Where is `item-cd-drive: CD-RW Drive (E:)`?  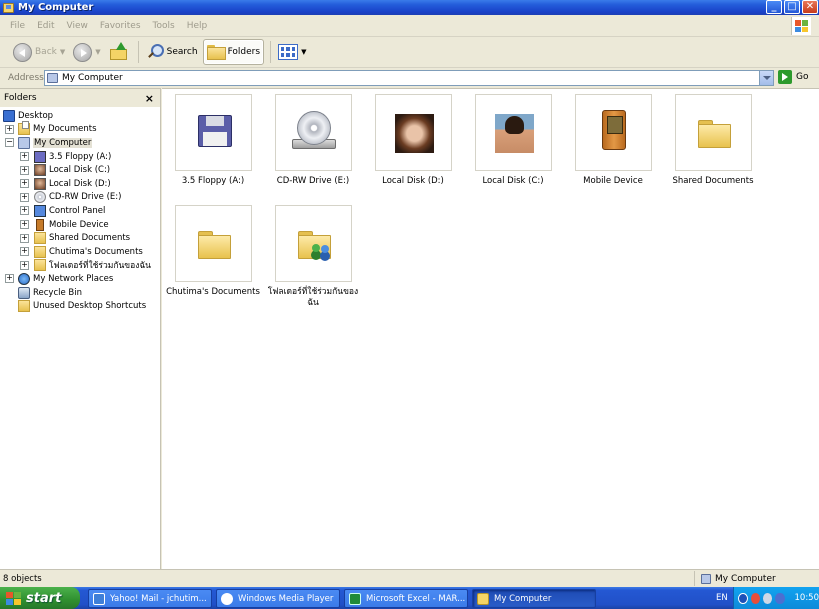 item-cd-drive: CD-RW Drive (E:) is located at coordinates (313, 140).